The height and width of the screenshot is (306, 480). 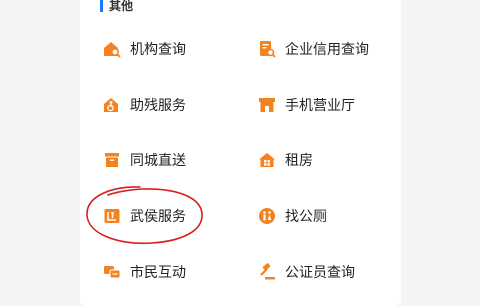 I want to click on service-item-citizen-interaction: 市民互动, so click(x=144, y=272).